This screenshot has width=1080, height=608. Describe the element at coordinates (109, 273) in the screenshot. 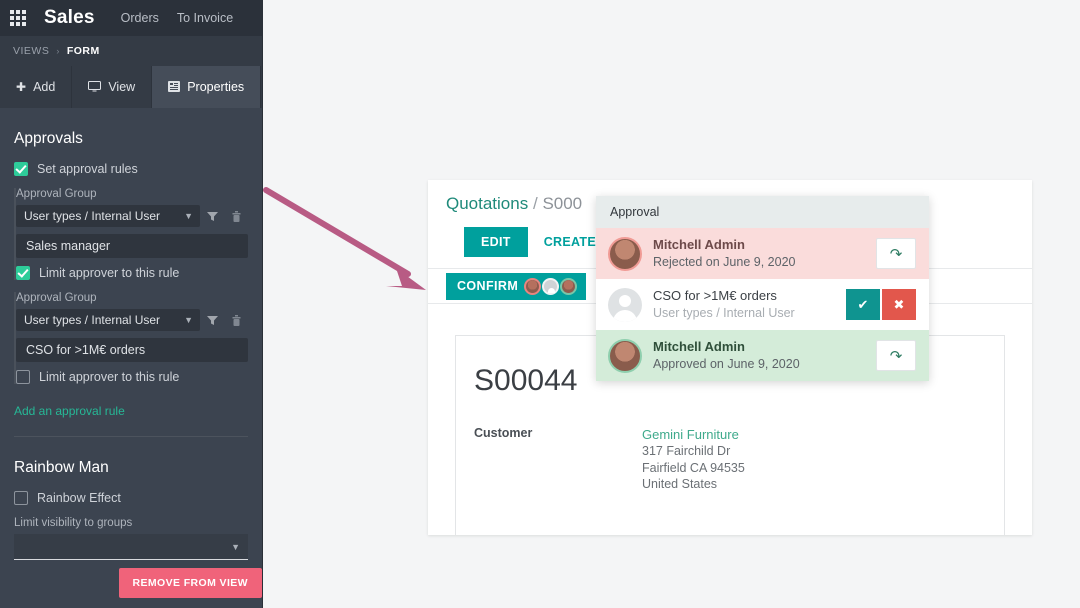

I see `limit-approver-label-1: Limit approver to this rule` at that location.